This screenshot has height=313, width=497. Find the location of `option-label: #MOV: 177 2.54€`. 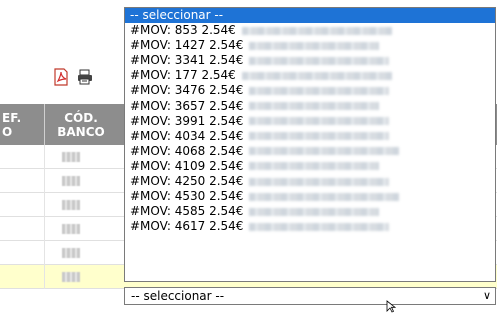

option-label: #MOV: 177 2.54€ is located at coordinates (183, 75).